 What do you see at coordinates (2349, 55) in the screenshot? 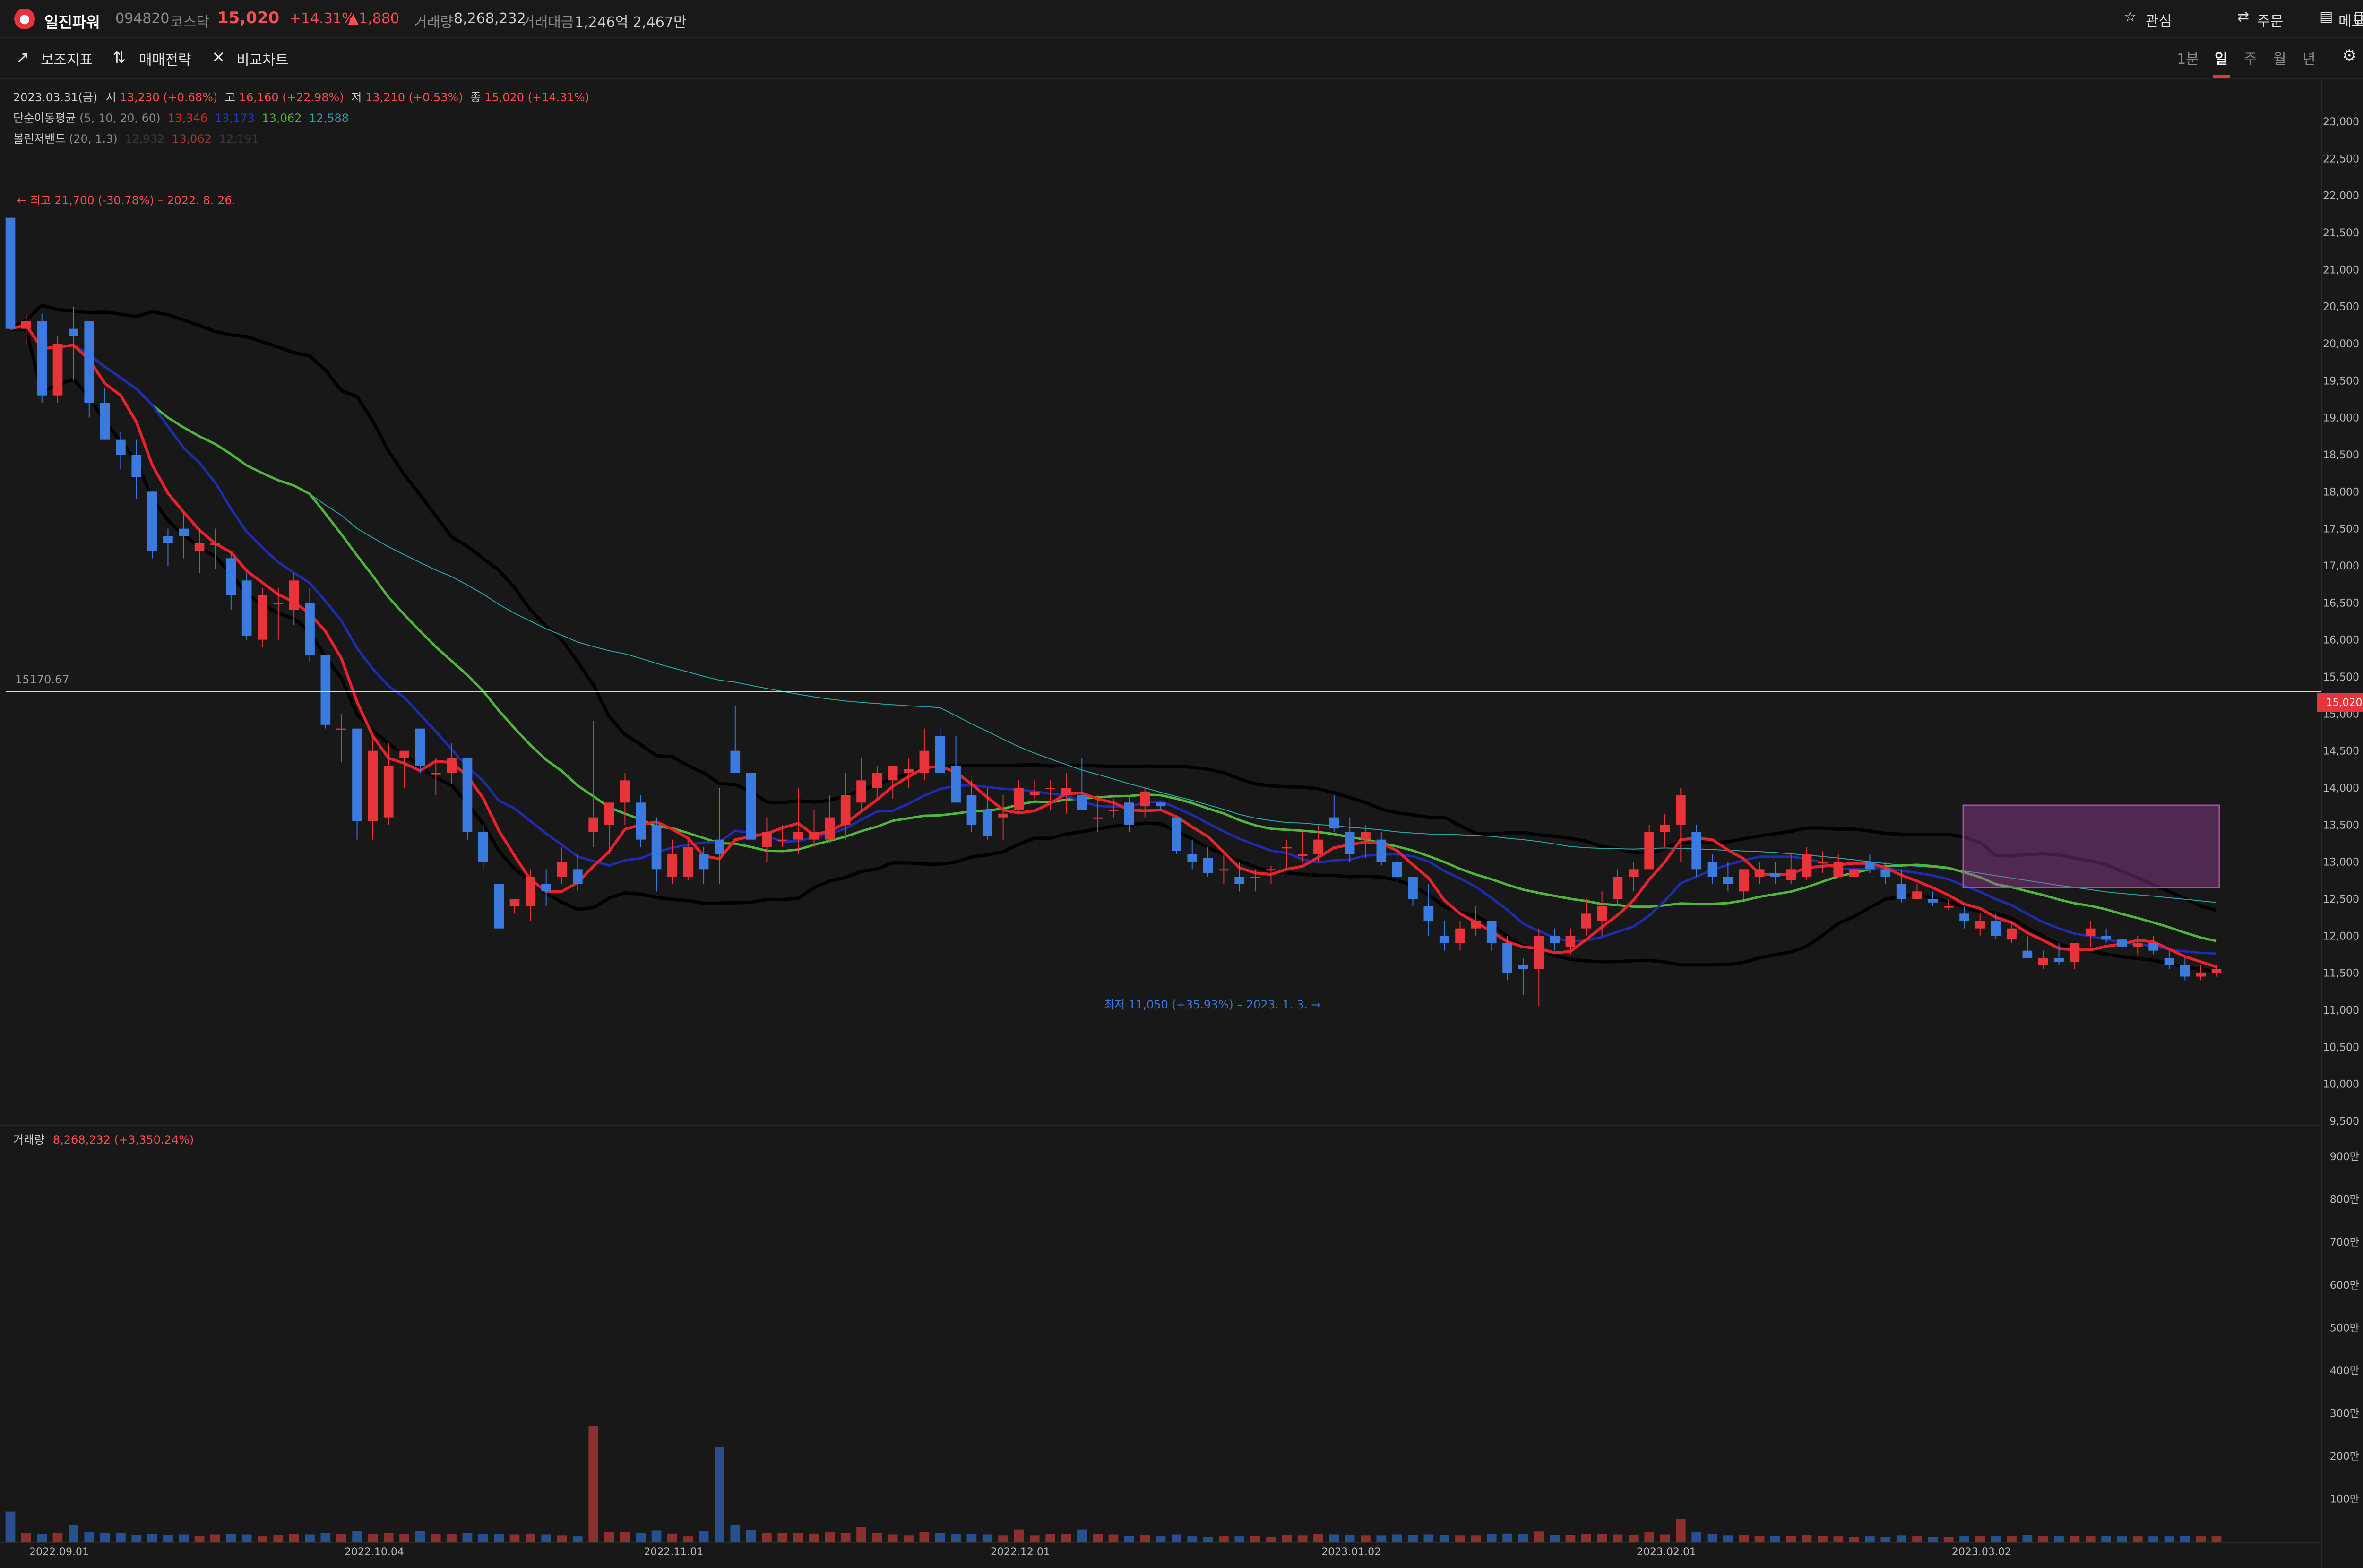
I see `settings-gear-icon: ⚙` at bounding box center [2349, 55].